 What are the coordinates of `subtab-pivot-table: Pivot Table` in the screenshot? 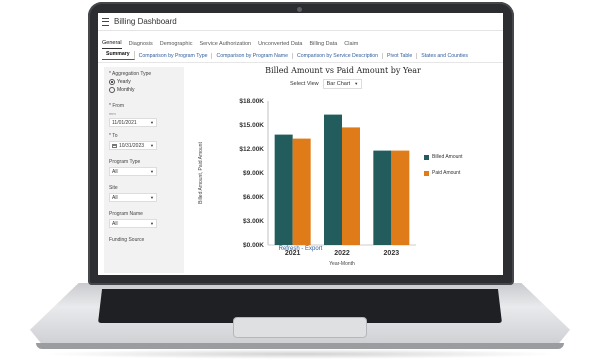 It's located at (400, 55).